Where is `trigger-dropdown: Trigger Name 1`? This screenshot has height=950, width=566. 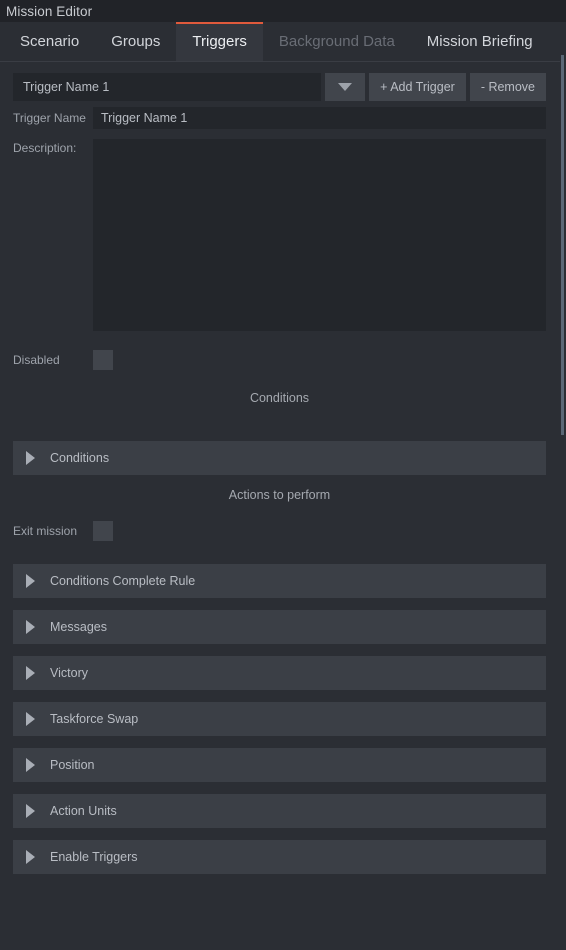 trigger-dropdown: Trigger Name 1 is located at coordinates (167, 87).